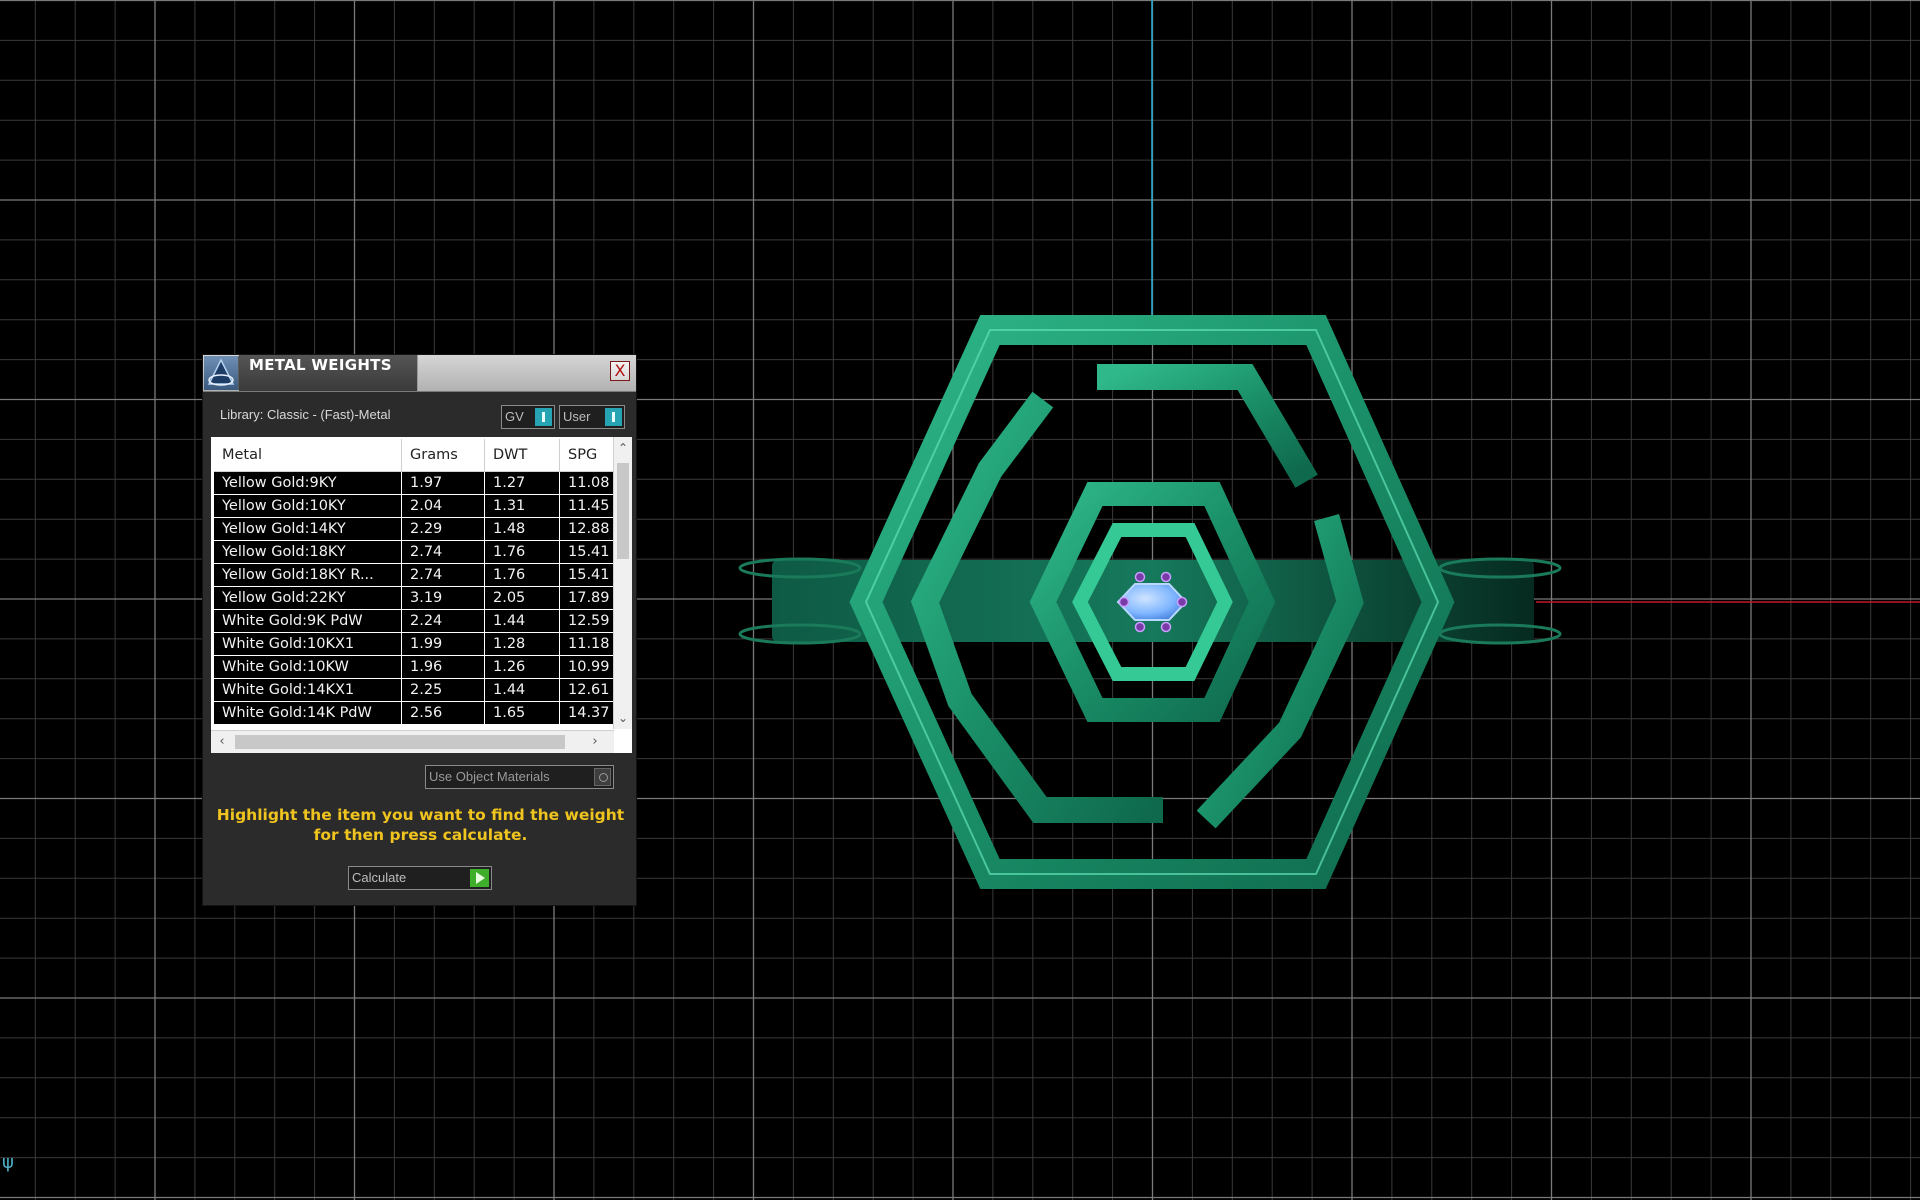 The height and width of the screenshot is (1200, 1920). Describe the element at coordinates (305, 414) in the screenshot. I see `library-label: Library: Classic - (Fast)-Metal` at that location.